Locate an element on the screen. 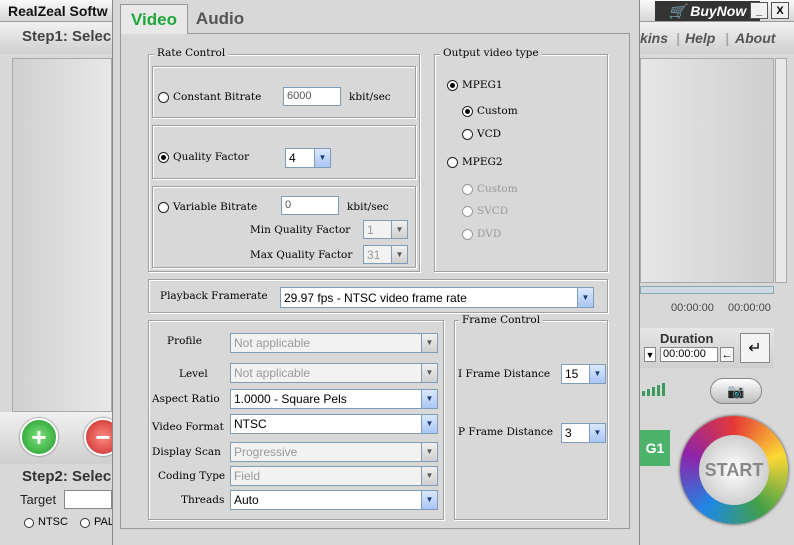 The height and width of the screenshot is (545, 794). playback-framerate-label: Playback Framerate is located at coordinates (214, 296).